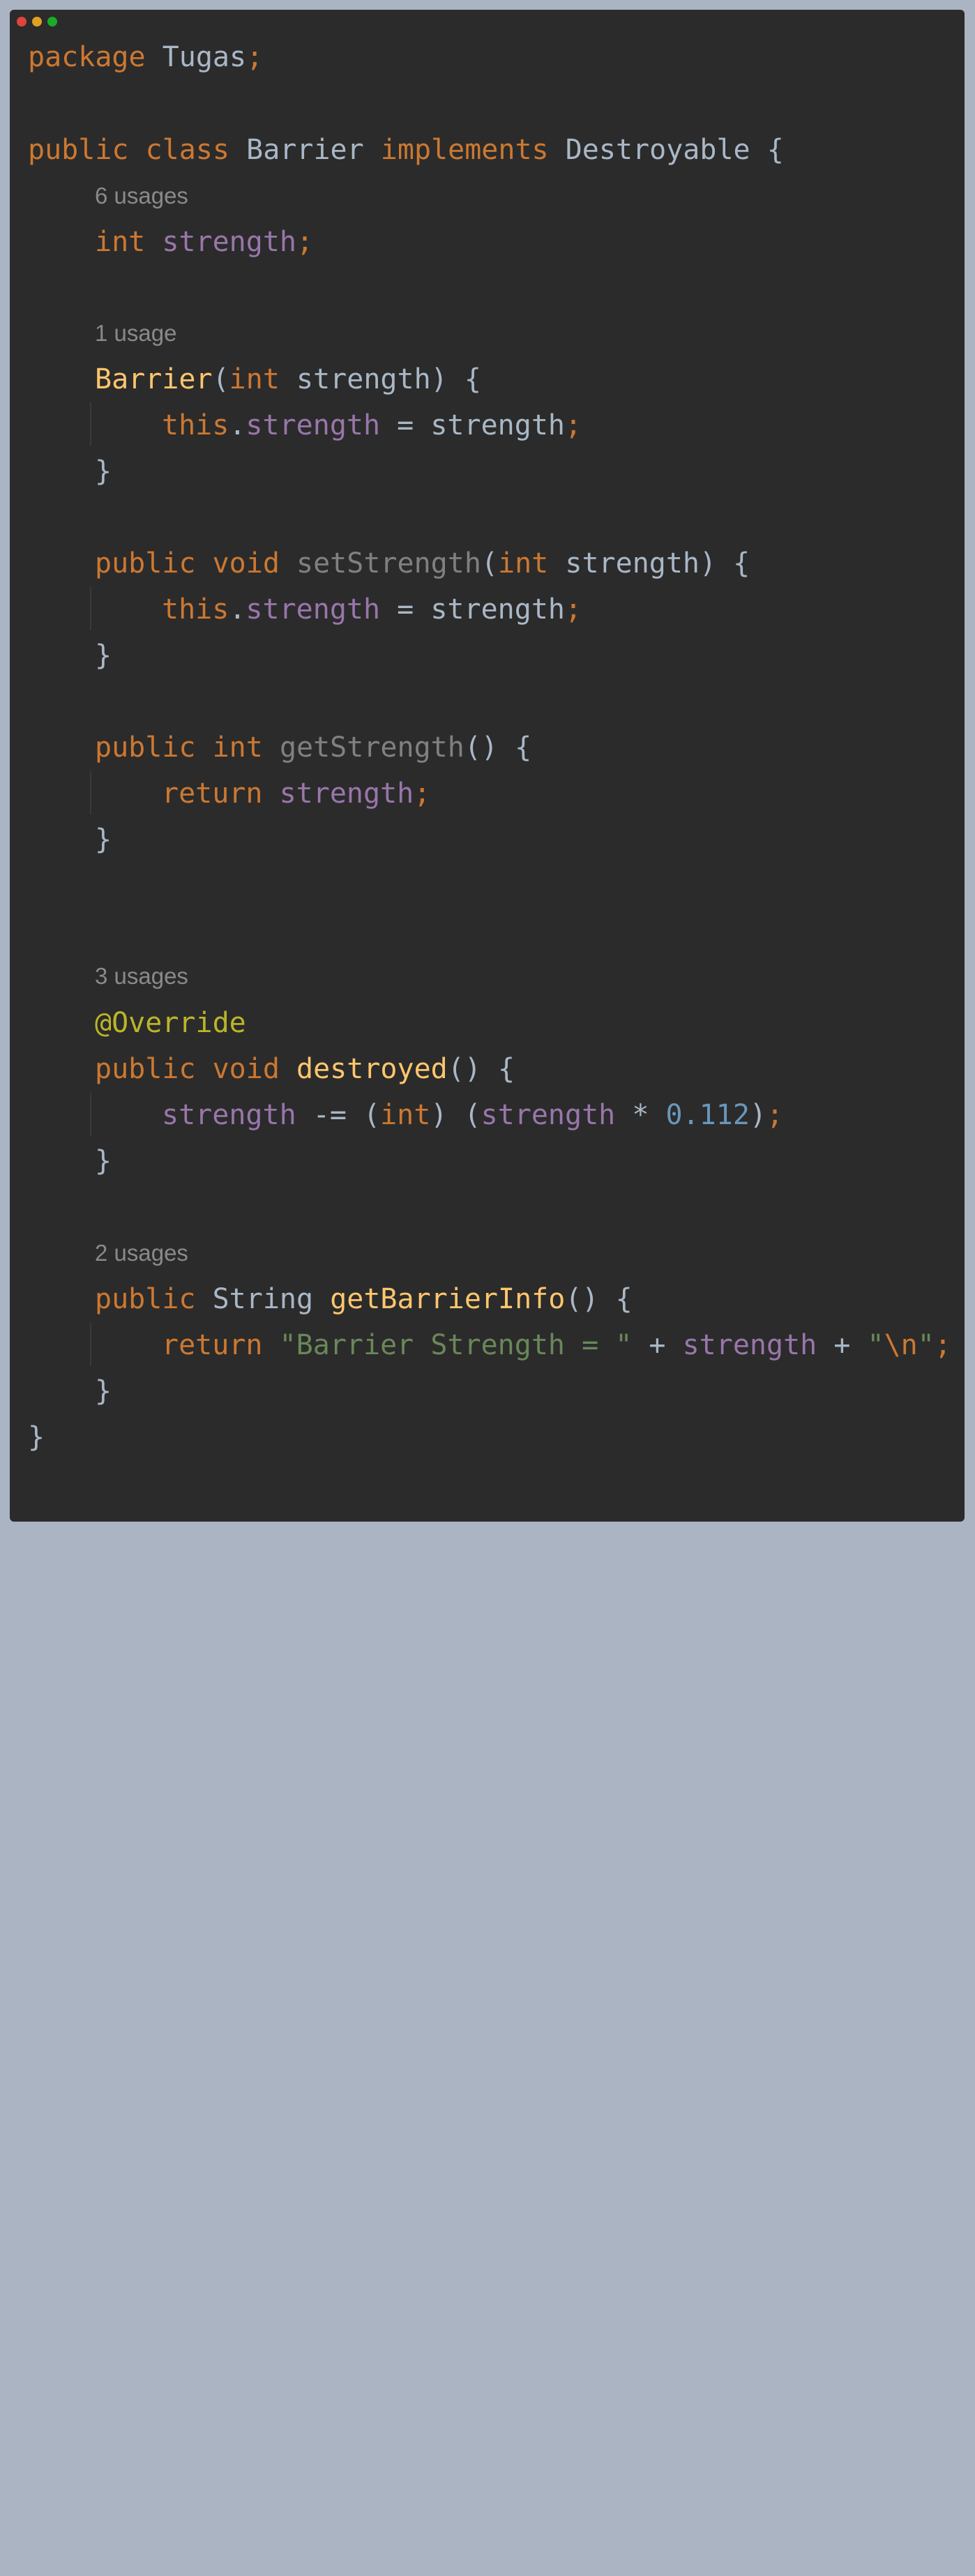 This screenshot has height=2576, width=975. What do you see at coordinates (473, 1115) in the screenshot?
I see `code-line-decrement: strength -= (int) (strength * 0.112);` at bounding box center [473, 1115].